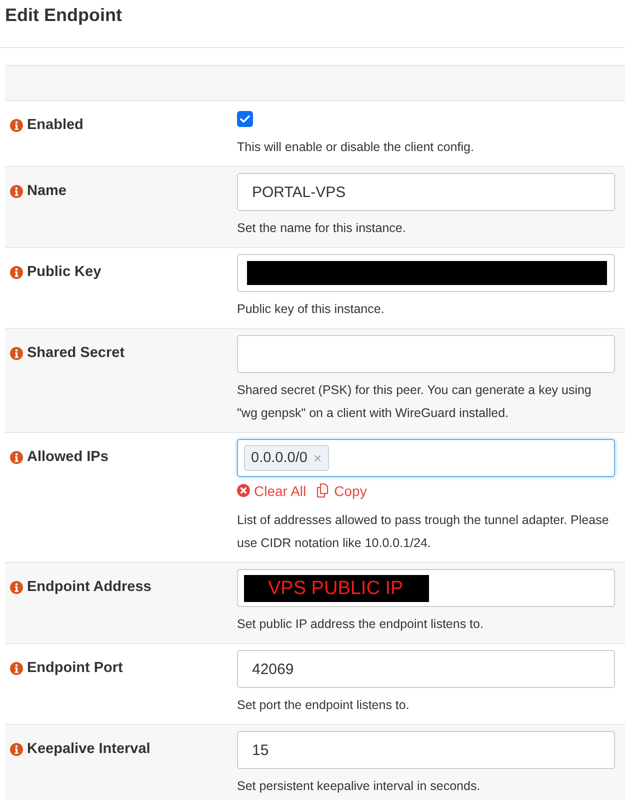  Describe the element at coordinates (89, 587) in the screenshot. I see `field-label: Endpoint Address` at that location.